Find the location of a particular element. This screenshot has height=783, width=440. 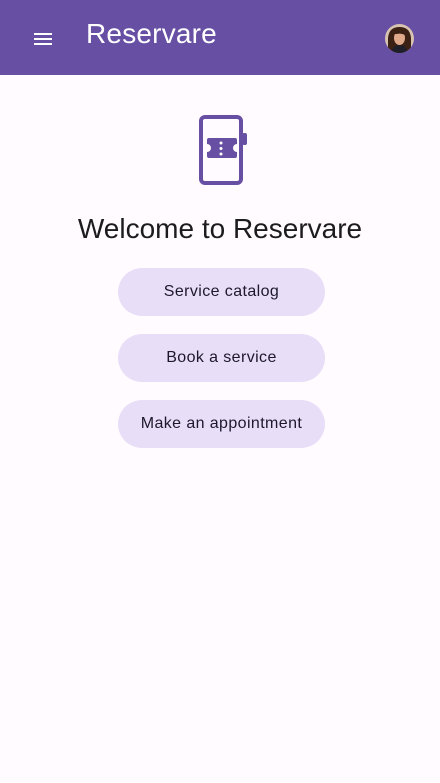

top-app-bar: Reservare is located at coordinates (220, 37).